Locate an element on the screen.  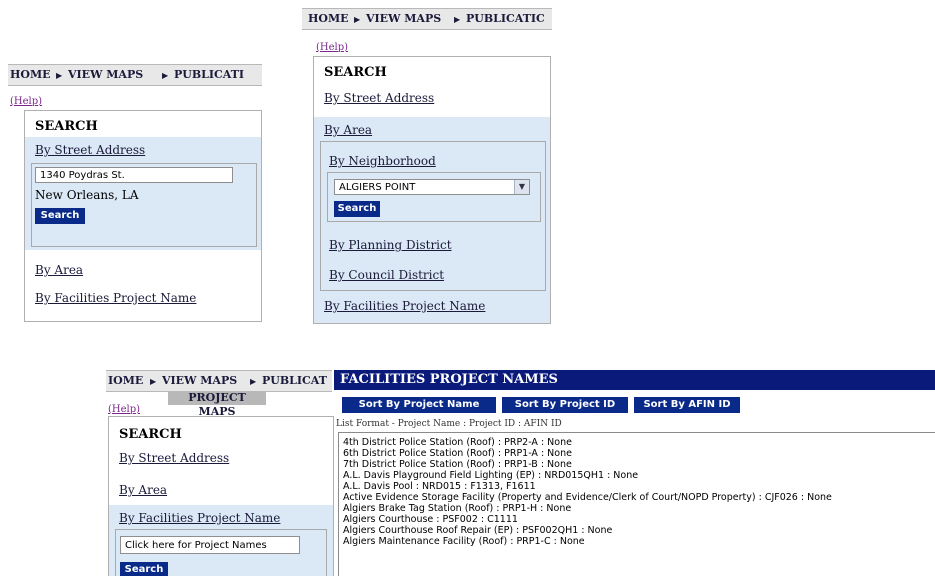
by-planning-district-link: By Planning District is located at coordinates (390, 245).